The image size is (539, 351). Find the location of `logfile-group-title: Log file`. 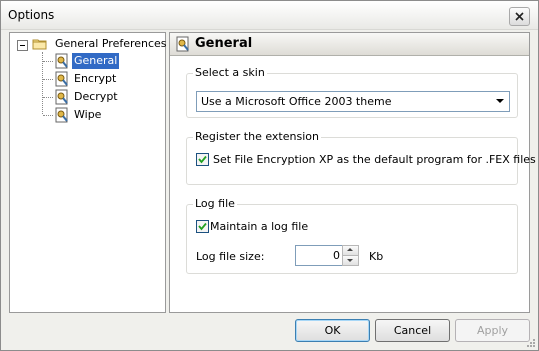

logfile-group-title: Log file is located at coordinates (215, 203).